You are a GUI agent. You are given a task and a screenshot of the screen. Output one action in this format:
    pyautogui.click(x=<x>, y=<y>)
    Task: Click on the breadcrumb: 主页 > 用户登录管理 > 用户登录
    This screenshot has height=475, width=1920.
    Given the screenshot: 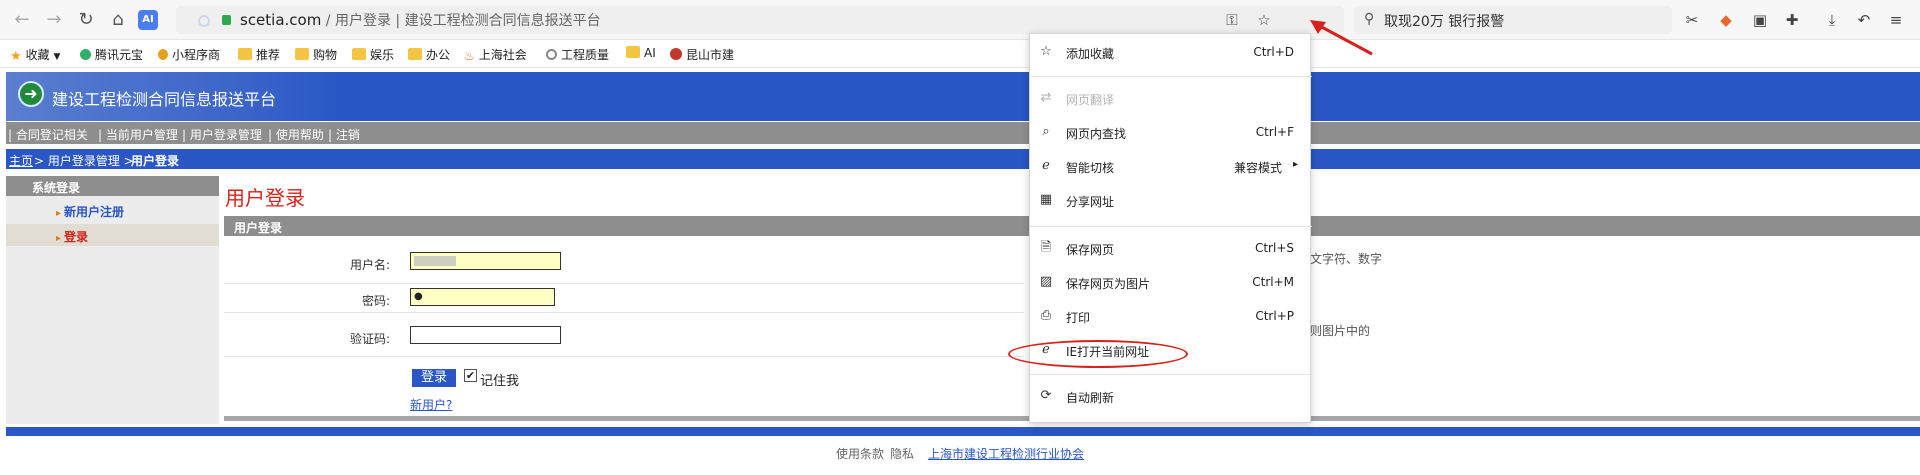 What is the action you would take?
    pyautogui.click(x=963, y=159)
    